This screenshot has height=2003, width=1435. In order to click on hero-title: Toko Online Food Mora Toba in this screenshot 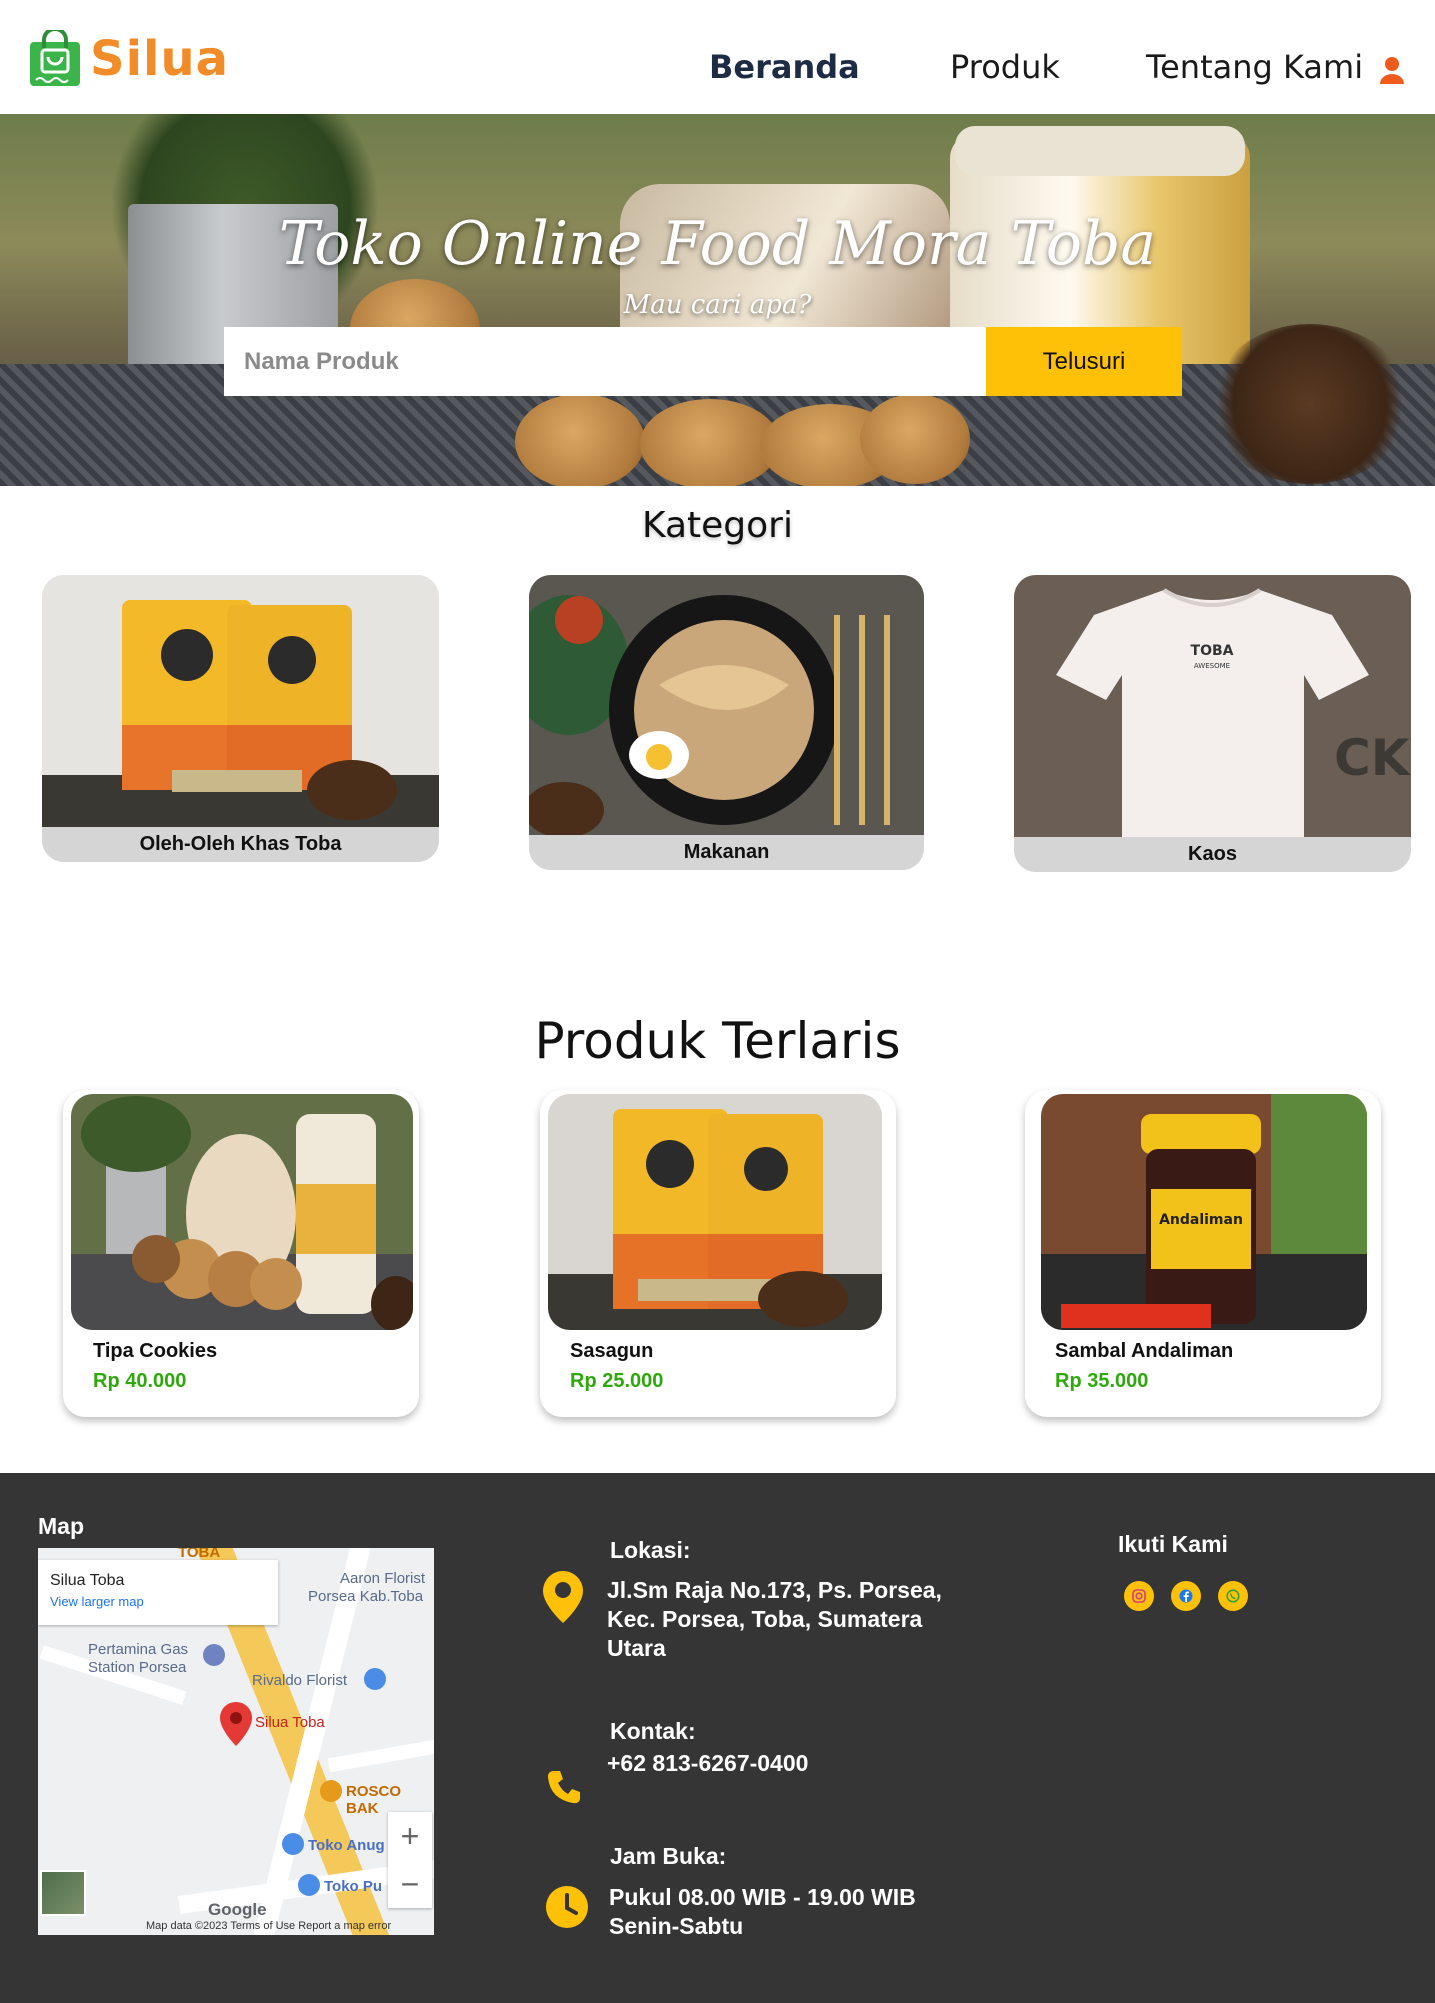, I will do `click(717, 244)`.